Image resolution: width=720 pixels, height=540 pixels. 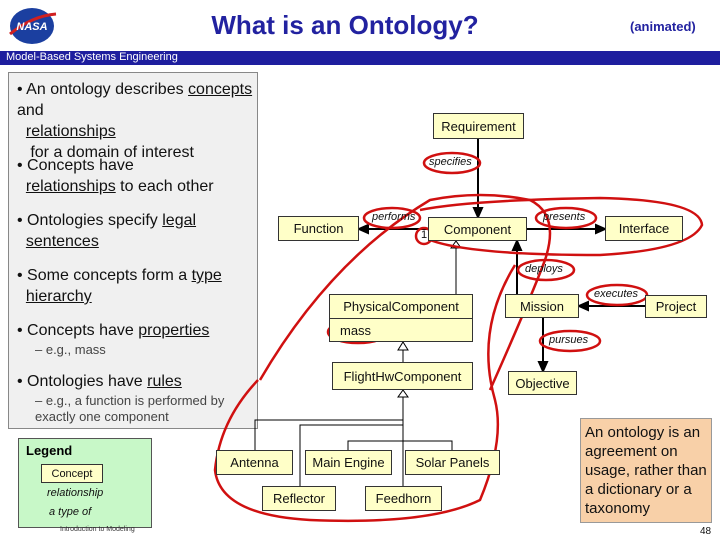 I want to click on class-main-engine: Main Engine, so click(x=348, y=462).